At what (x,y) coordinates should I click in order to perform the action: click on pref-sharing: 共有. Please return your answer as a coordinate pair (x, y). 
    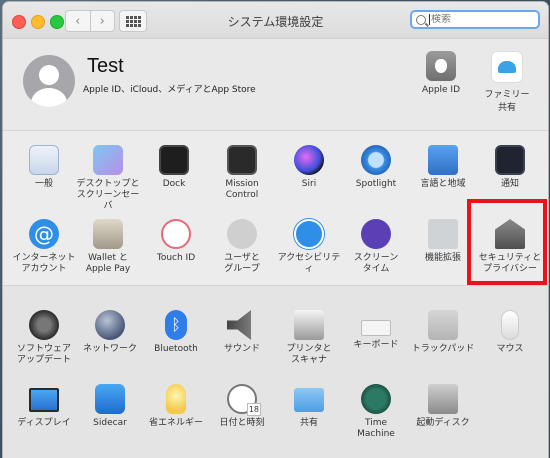
    Looking at the image, I should click on (309, 406).